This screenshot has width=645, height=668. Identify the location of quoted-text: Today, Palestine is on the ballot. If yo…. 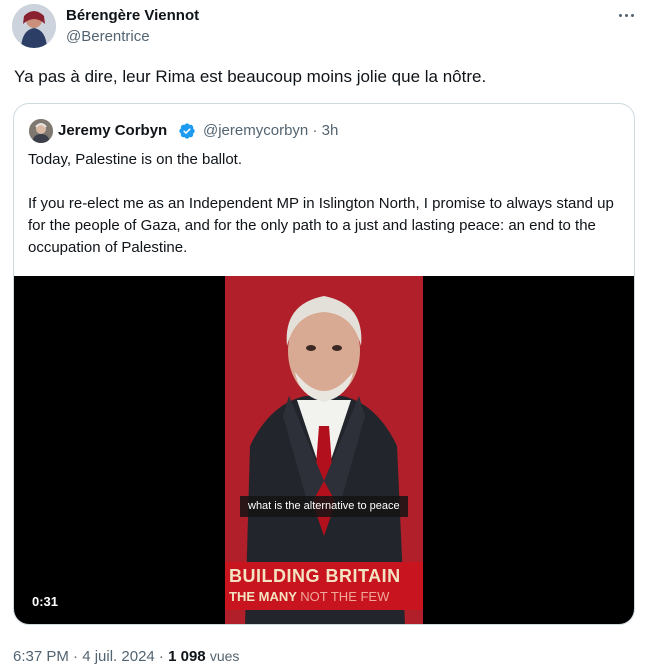
(321, 203).